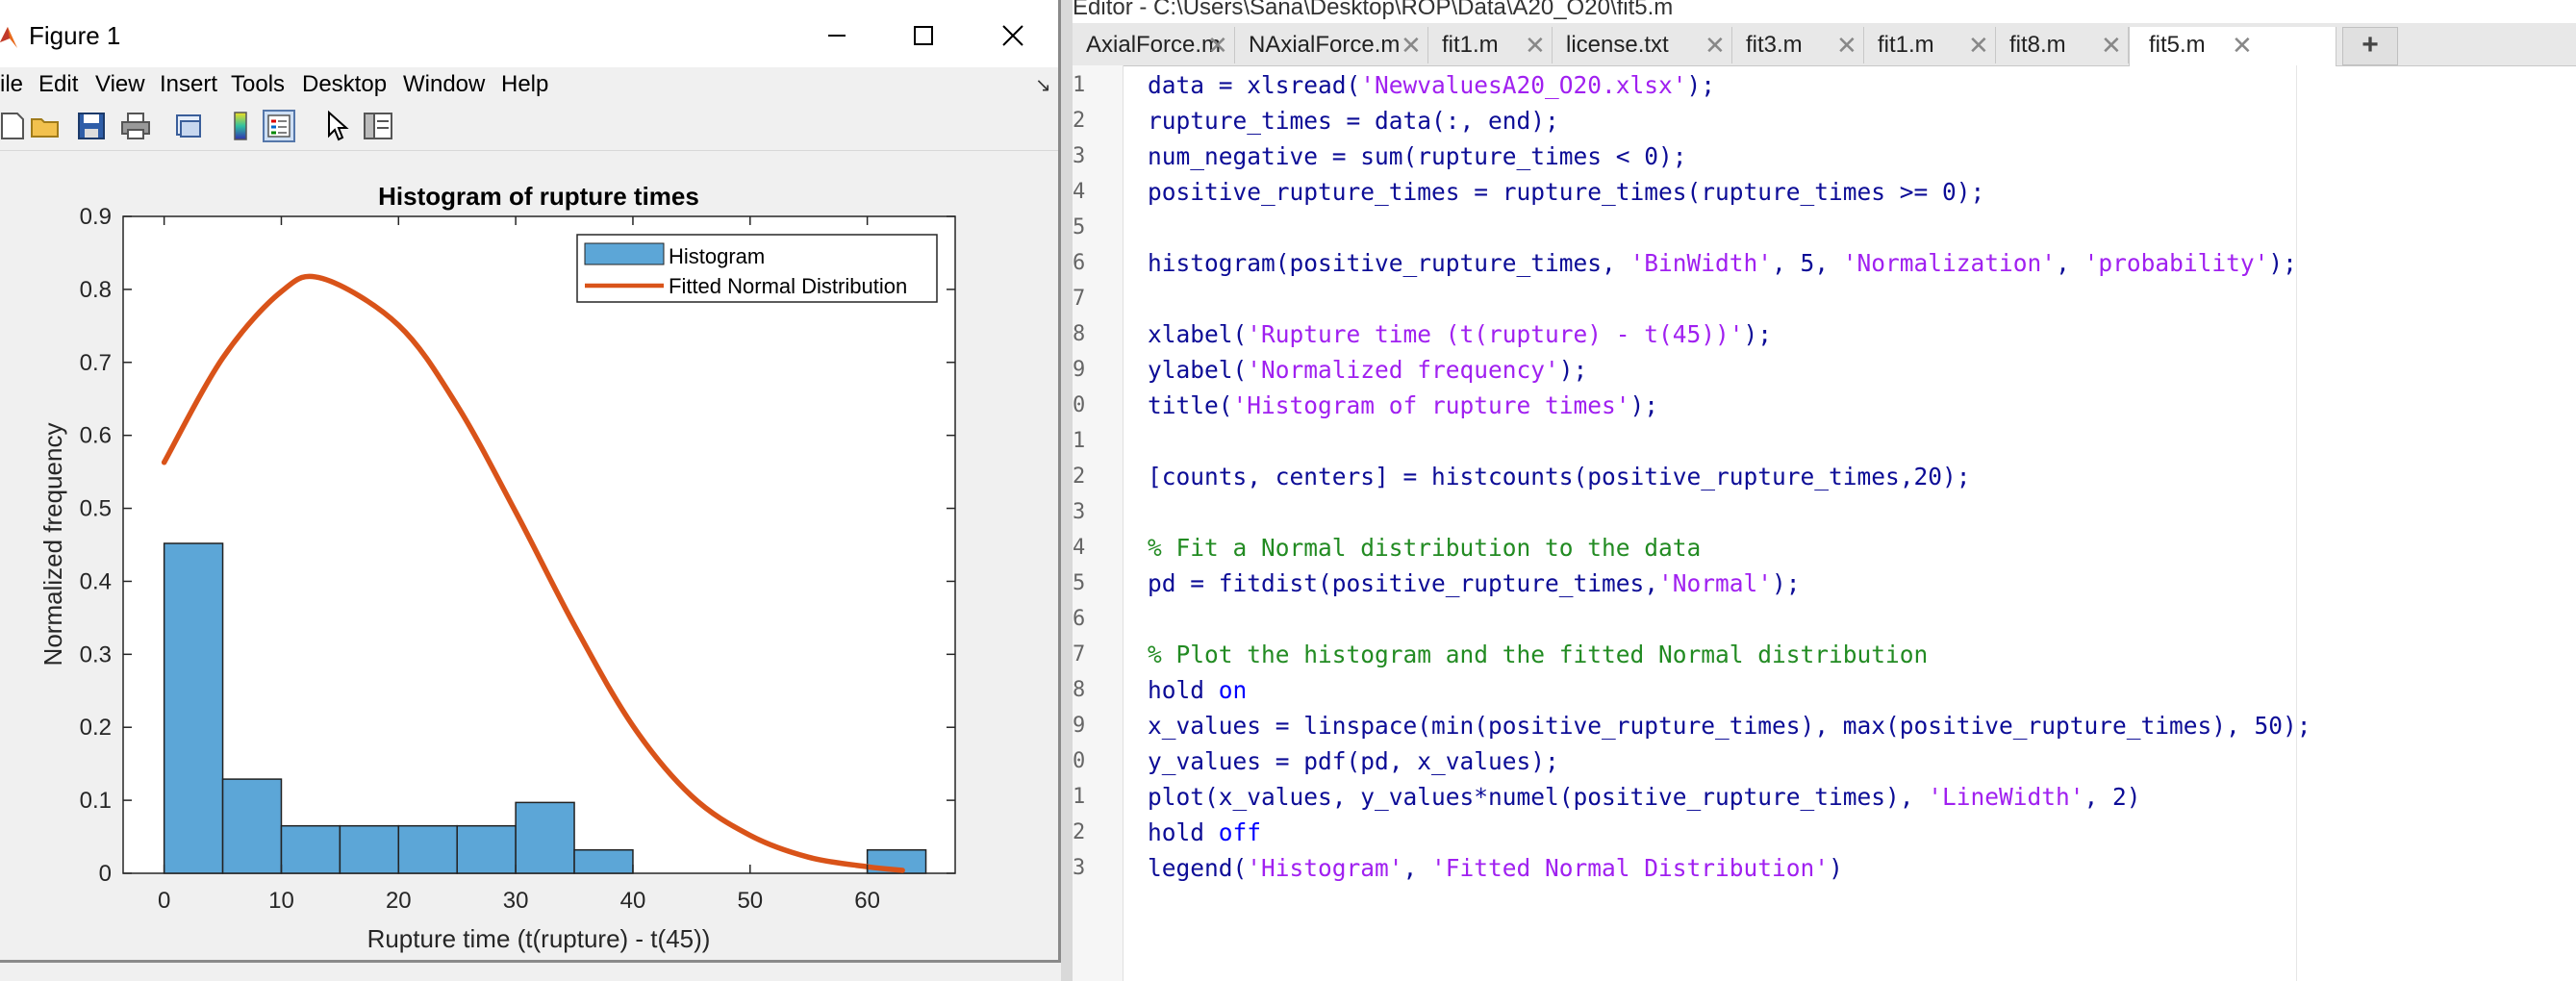 Image resolution: width=2576 pixels, height=981 pixels. What do you see at coordinates (2062, 45) in the screenshot?
I see `tab-fit8: fit8.m ✕` at bounding box center [2062, 45].